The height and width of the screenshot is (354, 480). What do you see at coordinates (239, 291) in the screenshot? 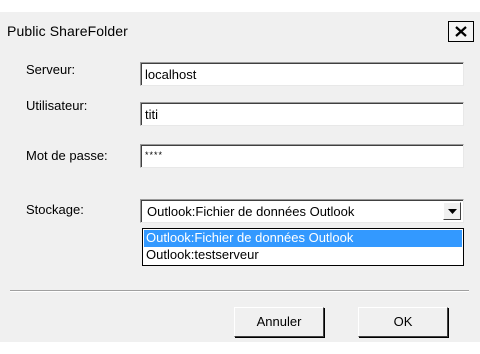
I see `divider` at bounding box center [239, 291].